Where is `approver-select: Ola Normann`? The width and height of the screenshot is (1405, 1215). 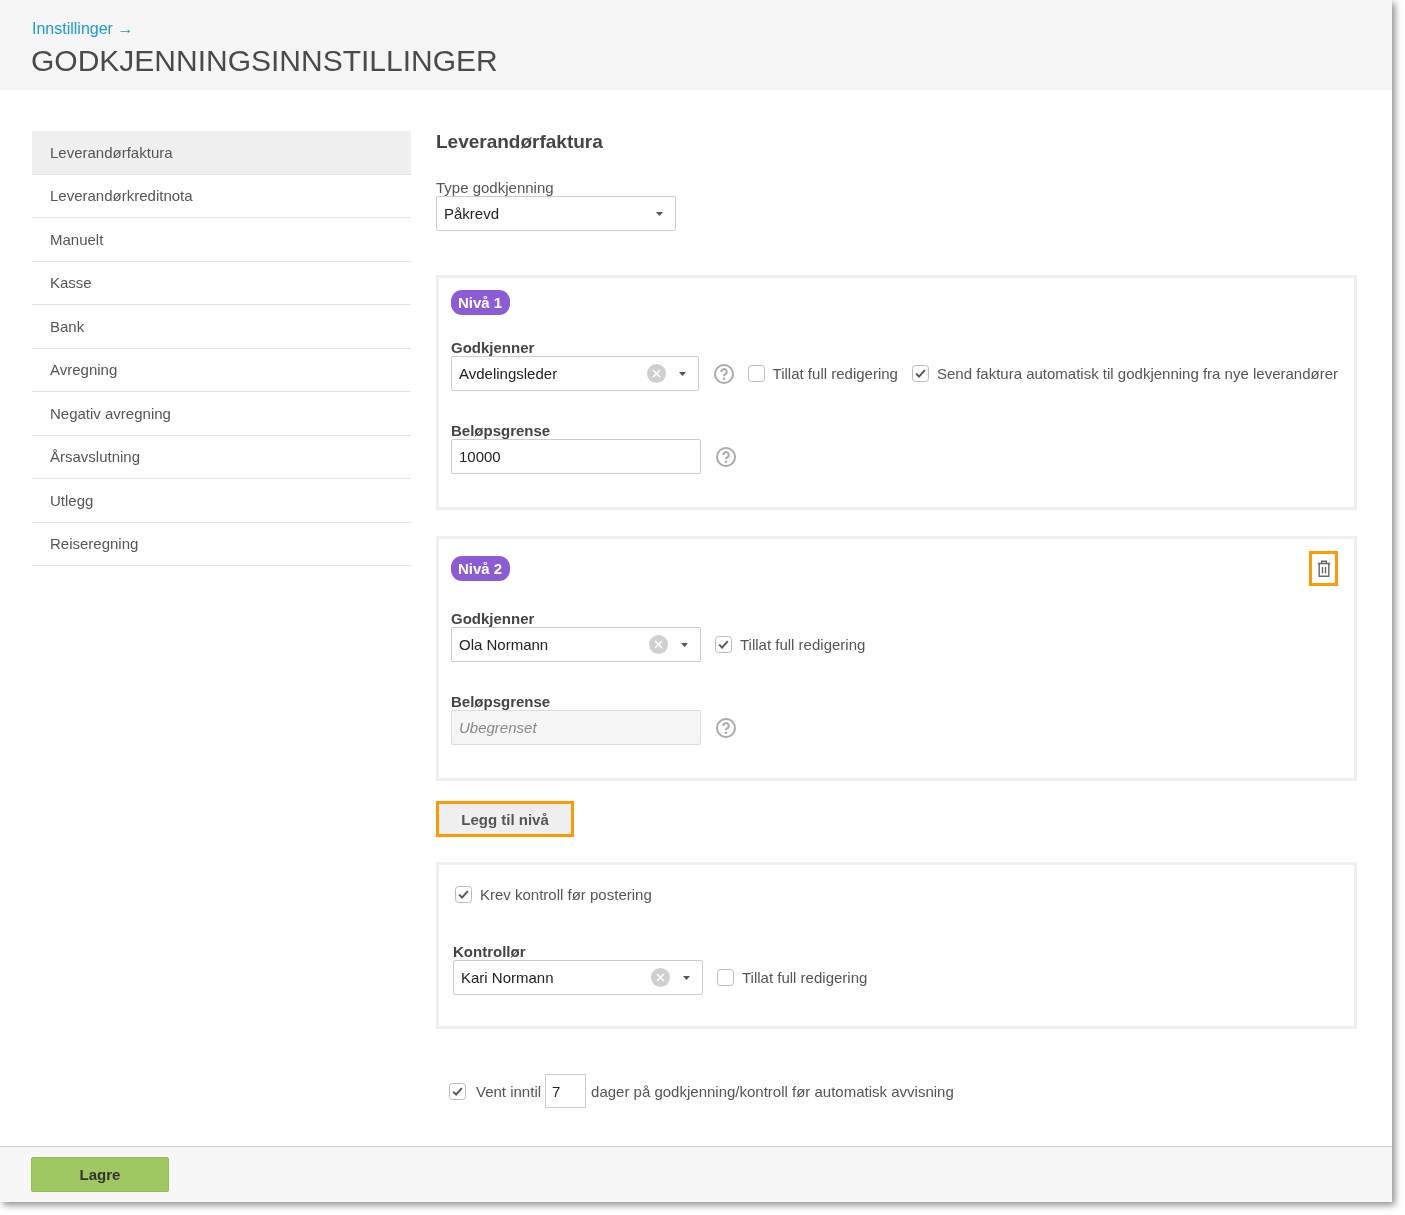
approver-select: Ola Normann is located at coordinates (576, 644).